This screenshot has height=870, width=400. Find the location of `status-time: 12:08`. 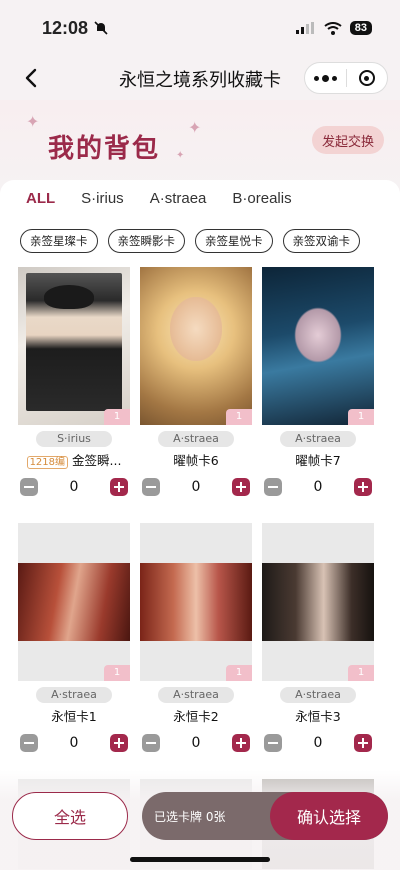

status-time: 12:08 is located at coordinates (75, 28).